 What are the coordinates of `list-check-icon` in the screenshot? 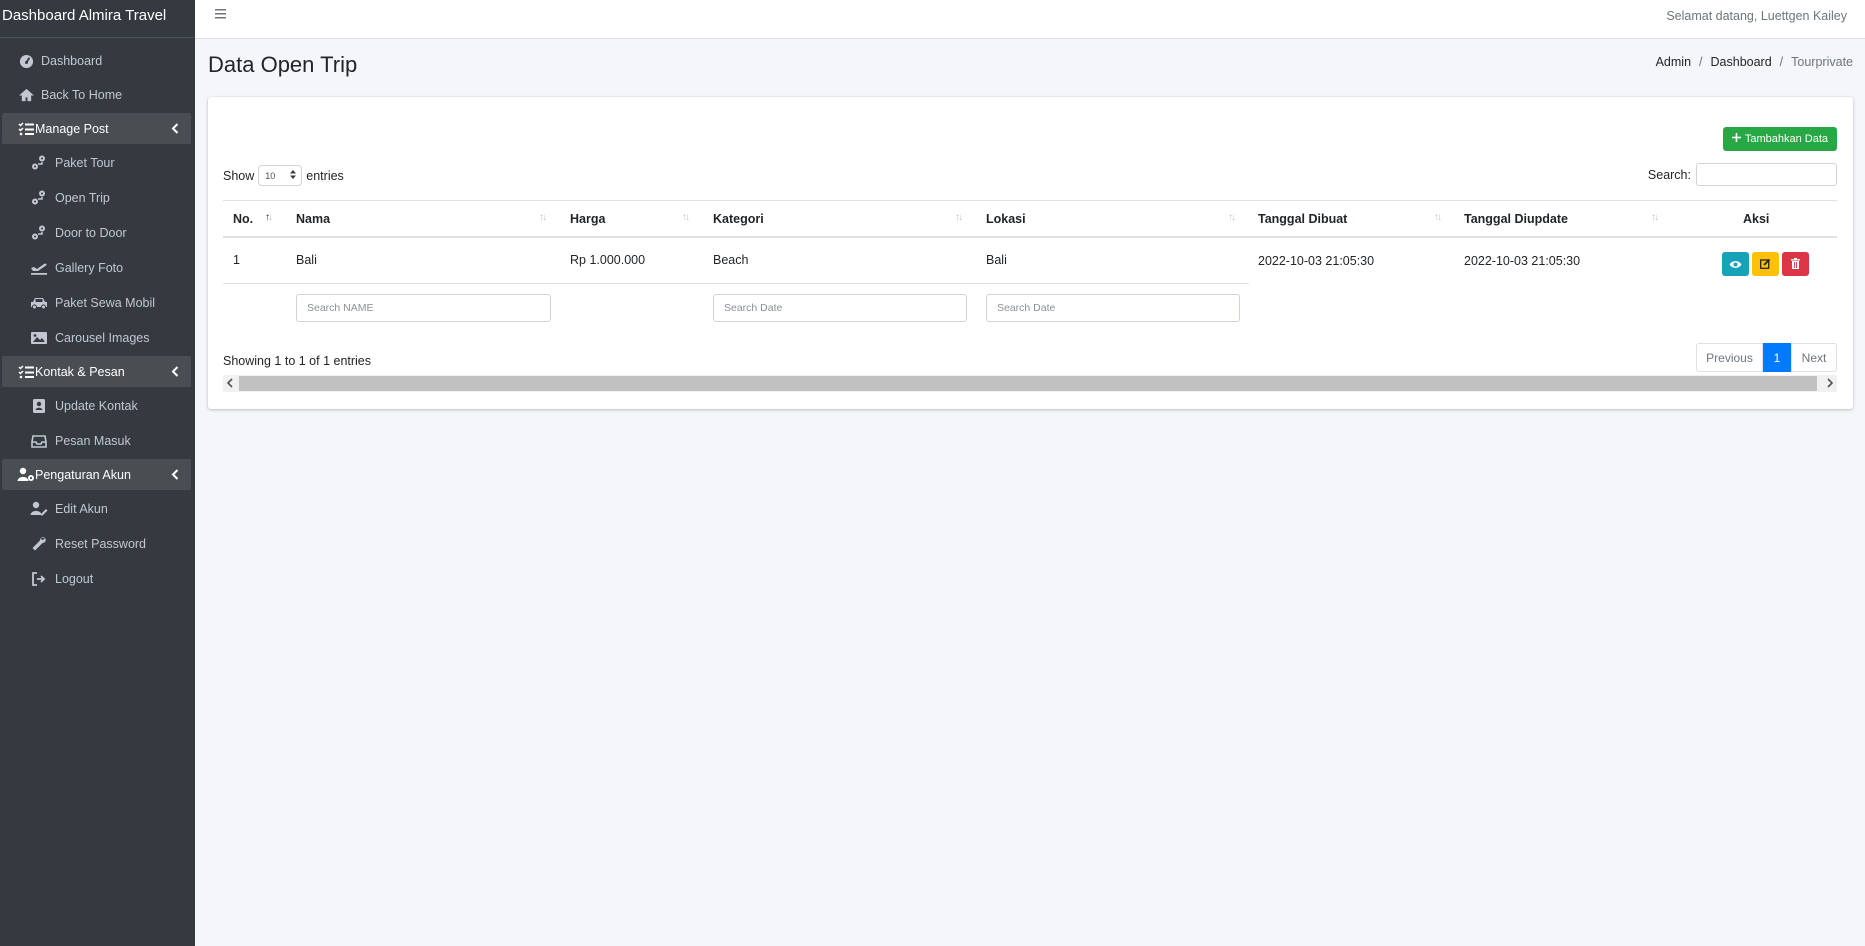 It's located at (26, 129).